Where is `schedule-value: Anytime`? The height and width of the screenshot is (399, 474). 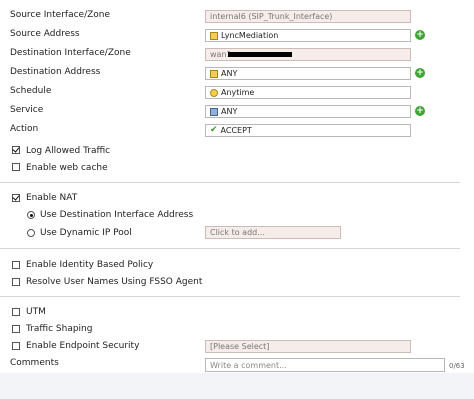
schedule-value: Anytime is located at coordinates (238, 92).